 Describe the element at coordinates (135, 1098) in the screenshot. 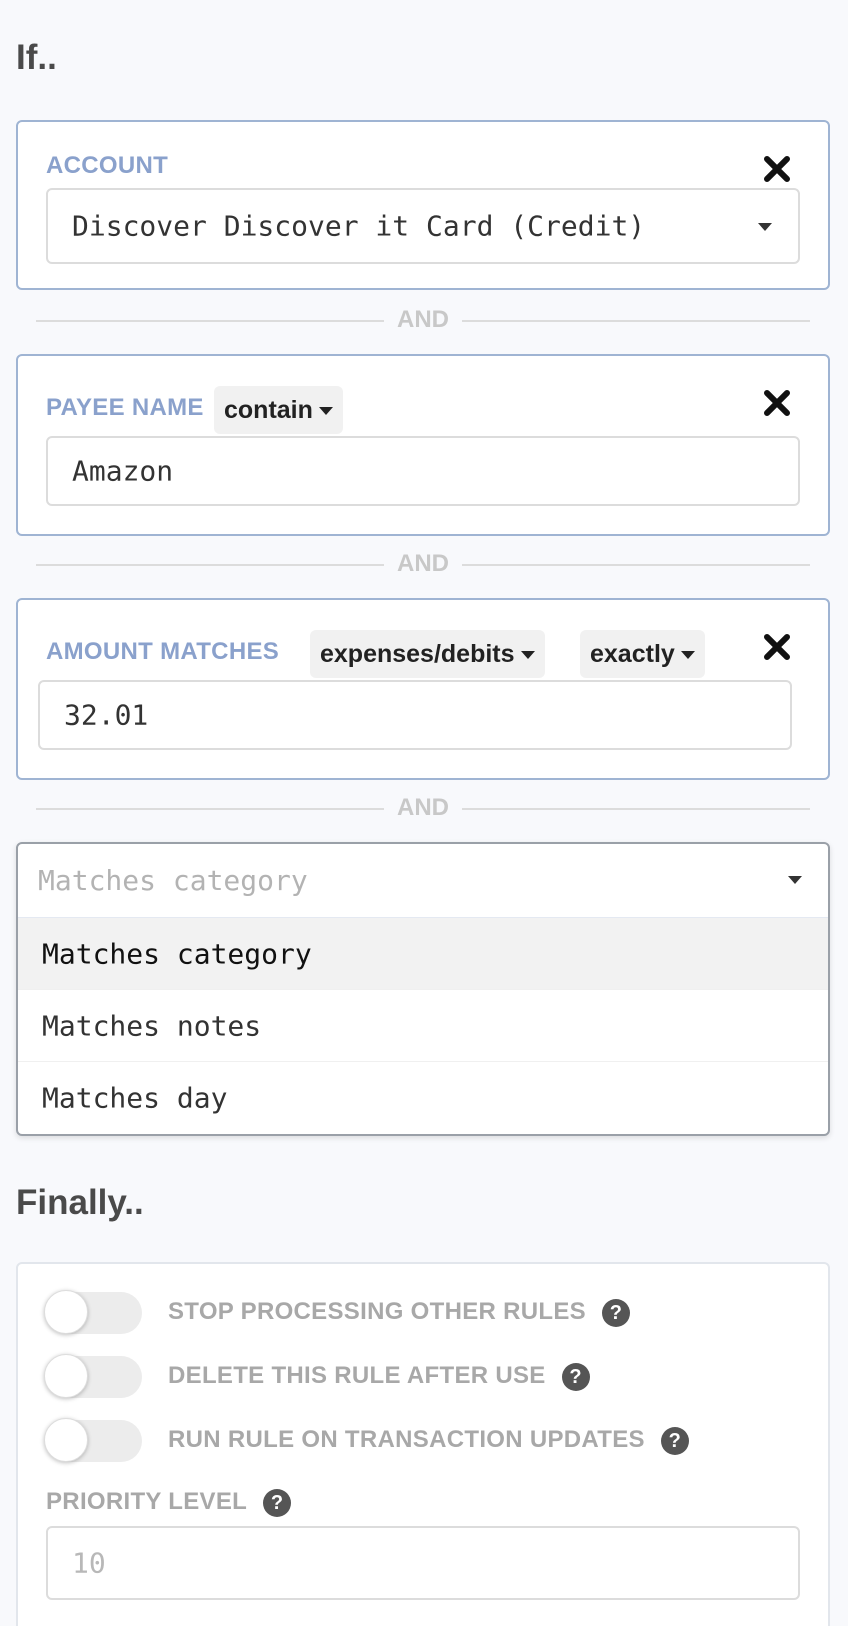

I see `dropdown-option-label: Matches day` at that location.